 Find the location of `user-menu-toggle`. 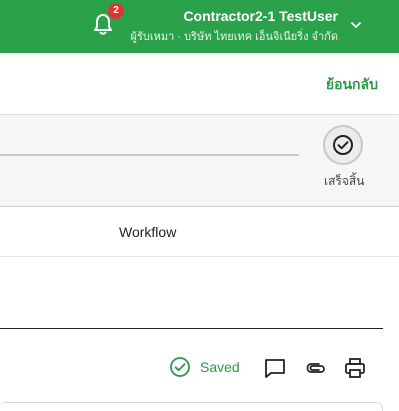

user-menu-toggle is located at coordinates (356, 25).